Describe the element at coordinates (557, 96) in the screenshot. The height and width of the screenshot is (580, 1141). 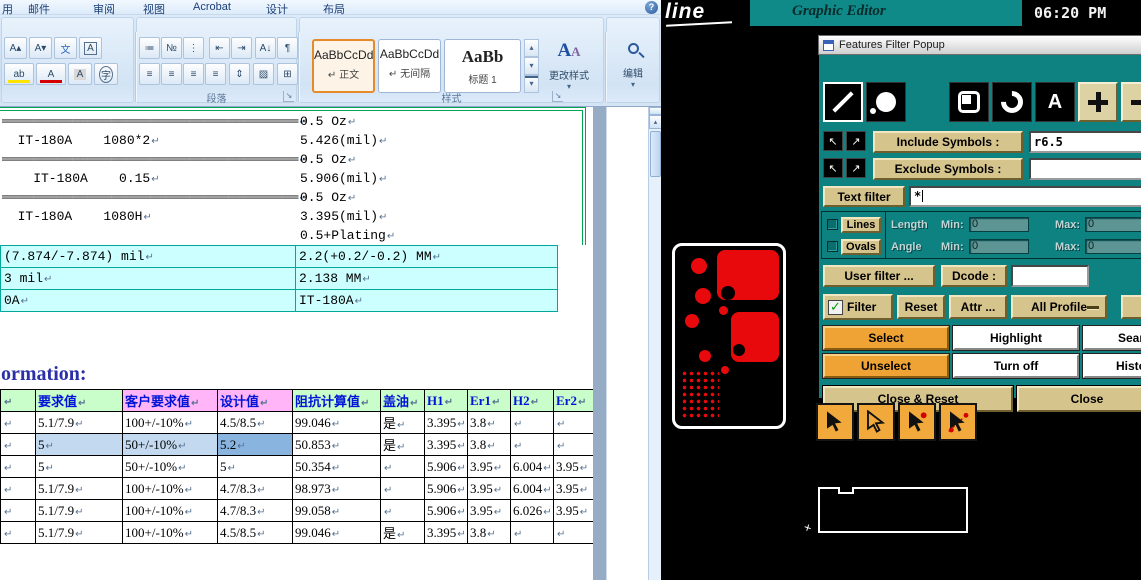
I see `styles-dialog-launcher: ↘` at that location.